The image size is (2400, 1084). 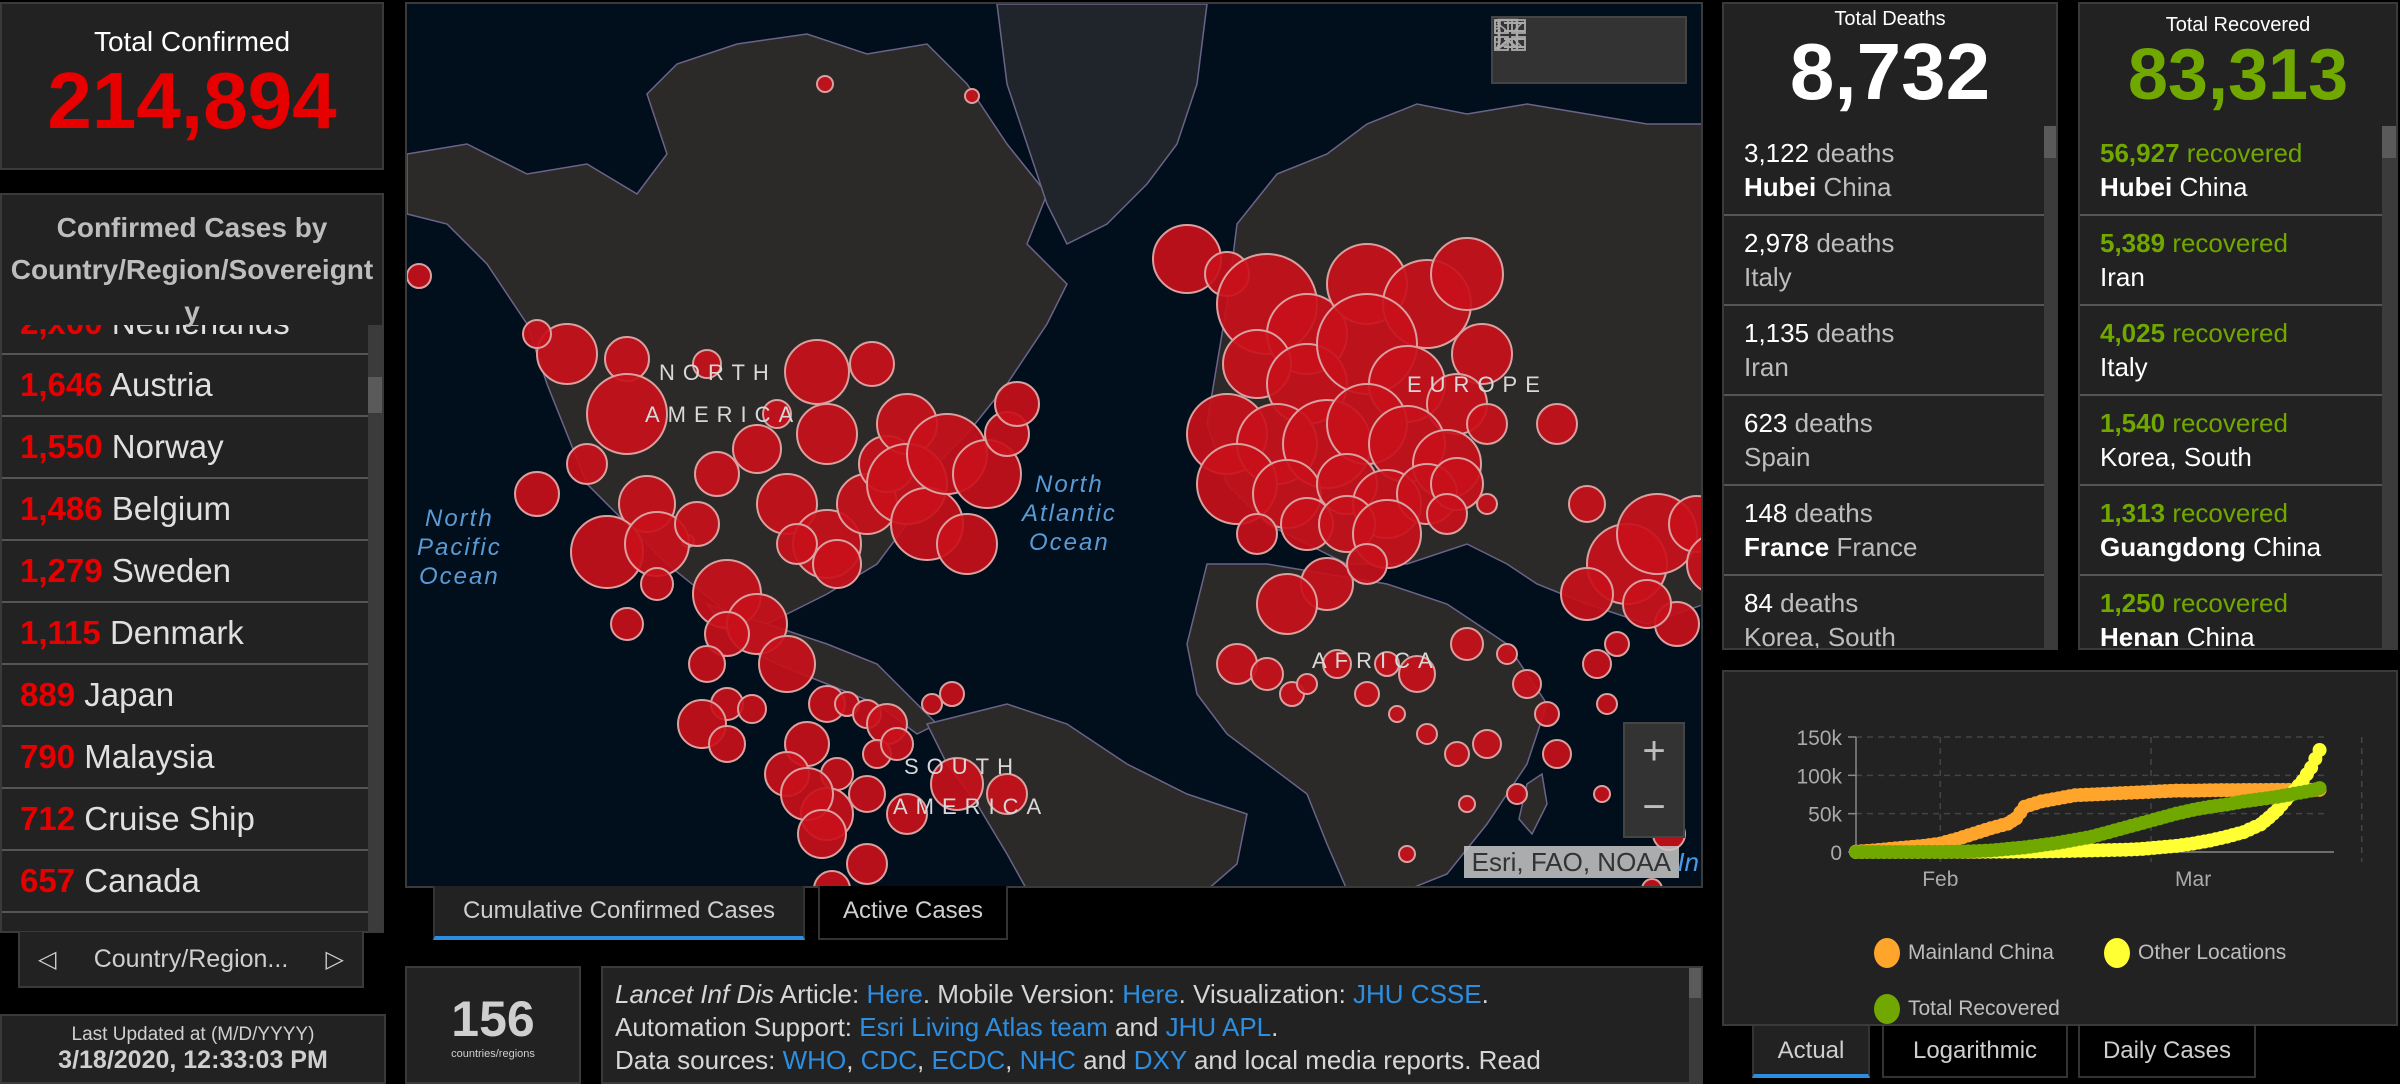 What do you see at coordinates (1510, 35) in the screenshot?
I see `basemap-gallery-icon` at bounding box center [1510, 35].